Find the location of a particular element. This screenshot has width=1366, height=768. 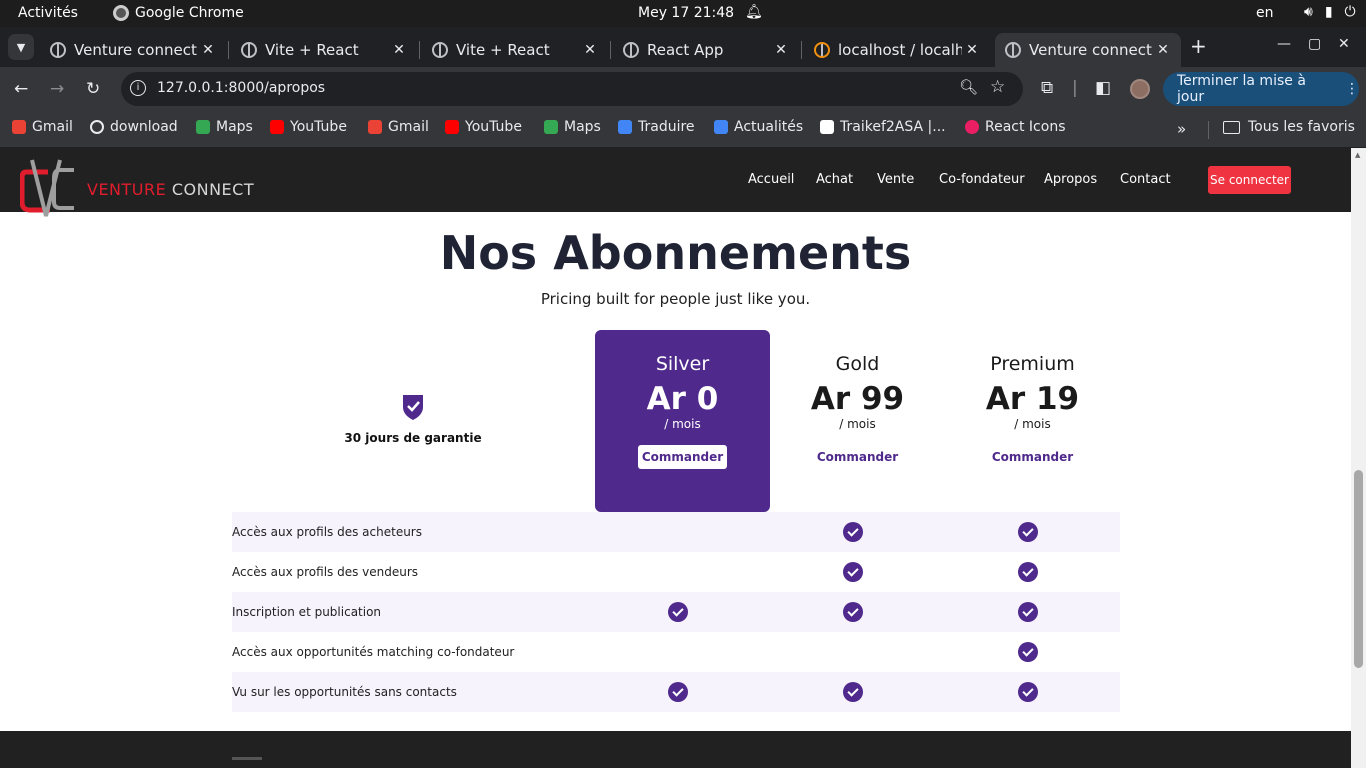

phpmyadmin-icon is located at coordinates (822, 50).